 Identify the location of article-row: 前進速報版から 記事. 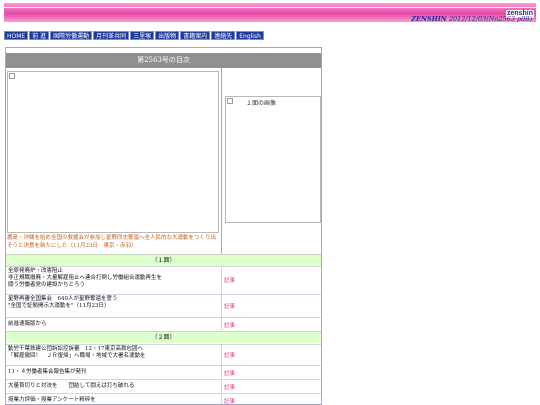
(163, 323).